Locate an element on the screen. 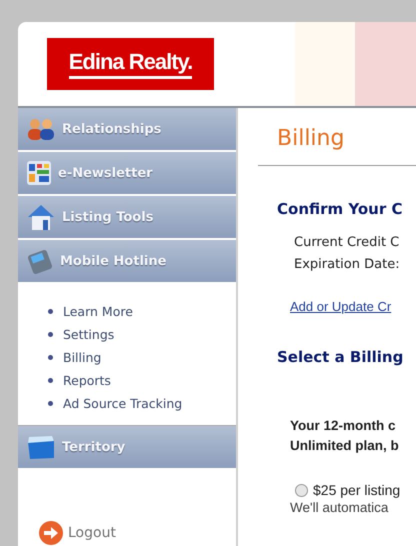  radio-button is located at coordinates (301, 490).